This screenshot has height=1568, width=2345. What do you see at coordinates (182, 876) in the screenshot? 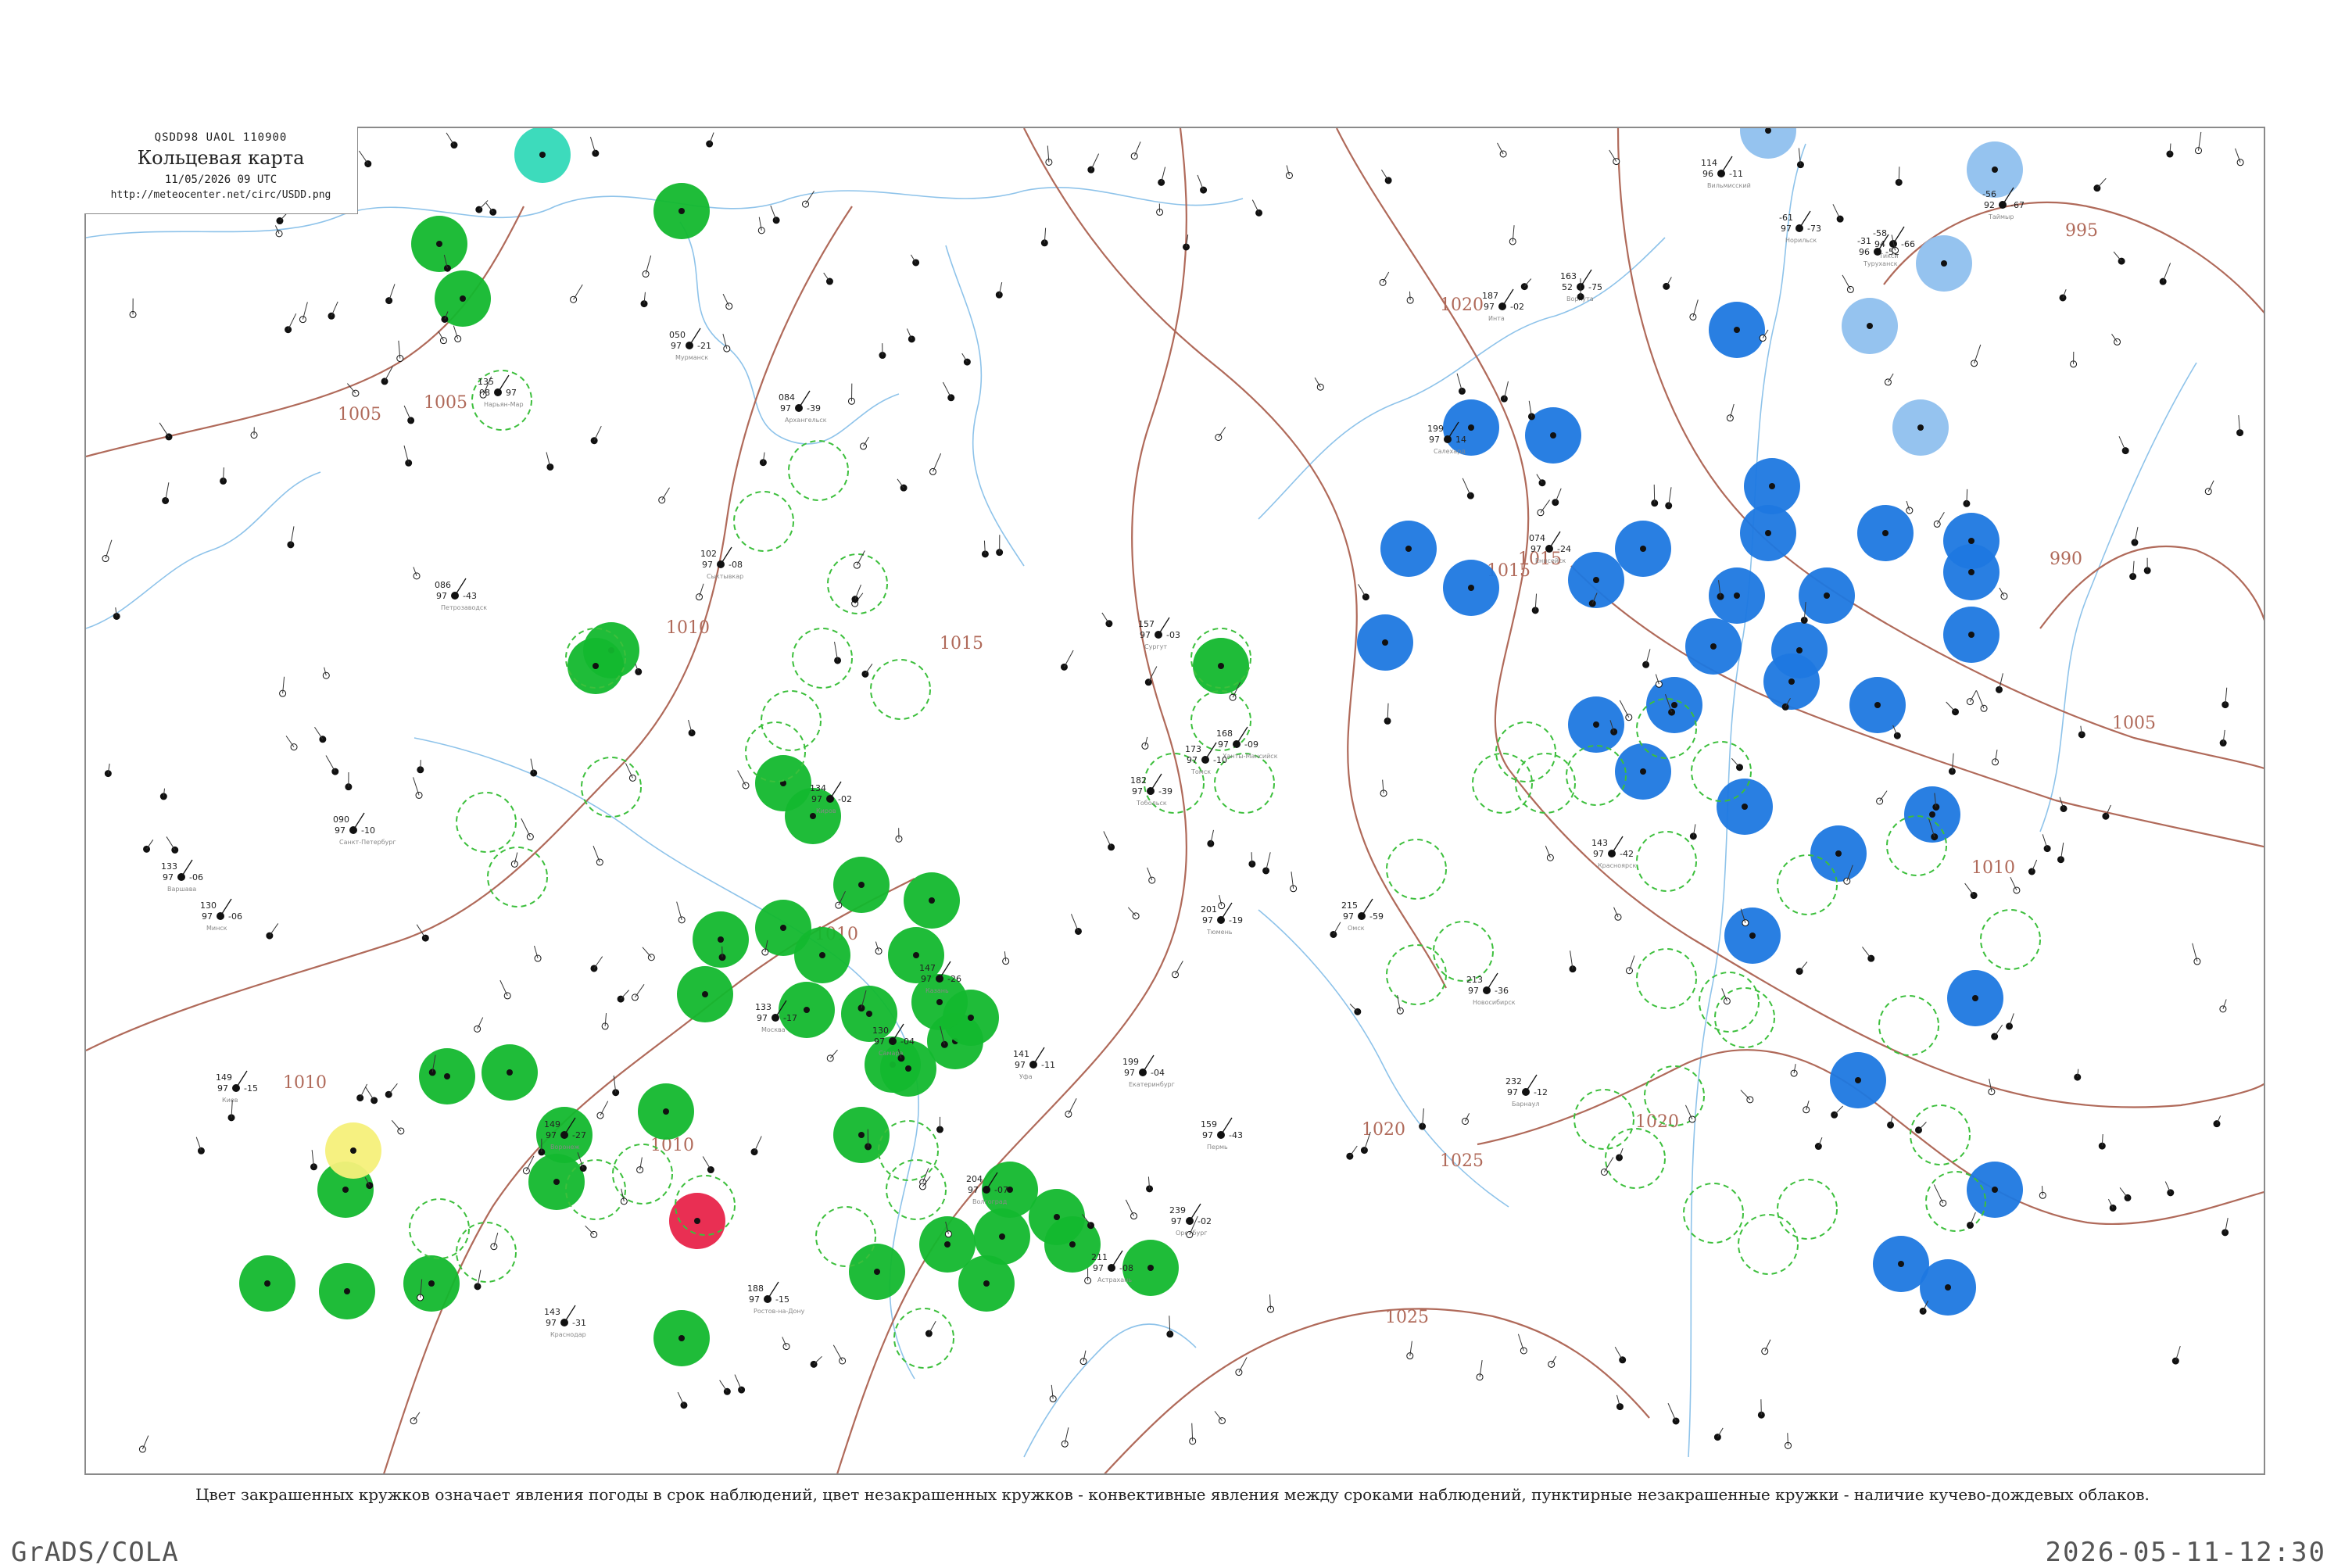
I see `station-plot: 13397-06Варшава` at bounding box center [182, 876].